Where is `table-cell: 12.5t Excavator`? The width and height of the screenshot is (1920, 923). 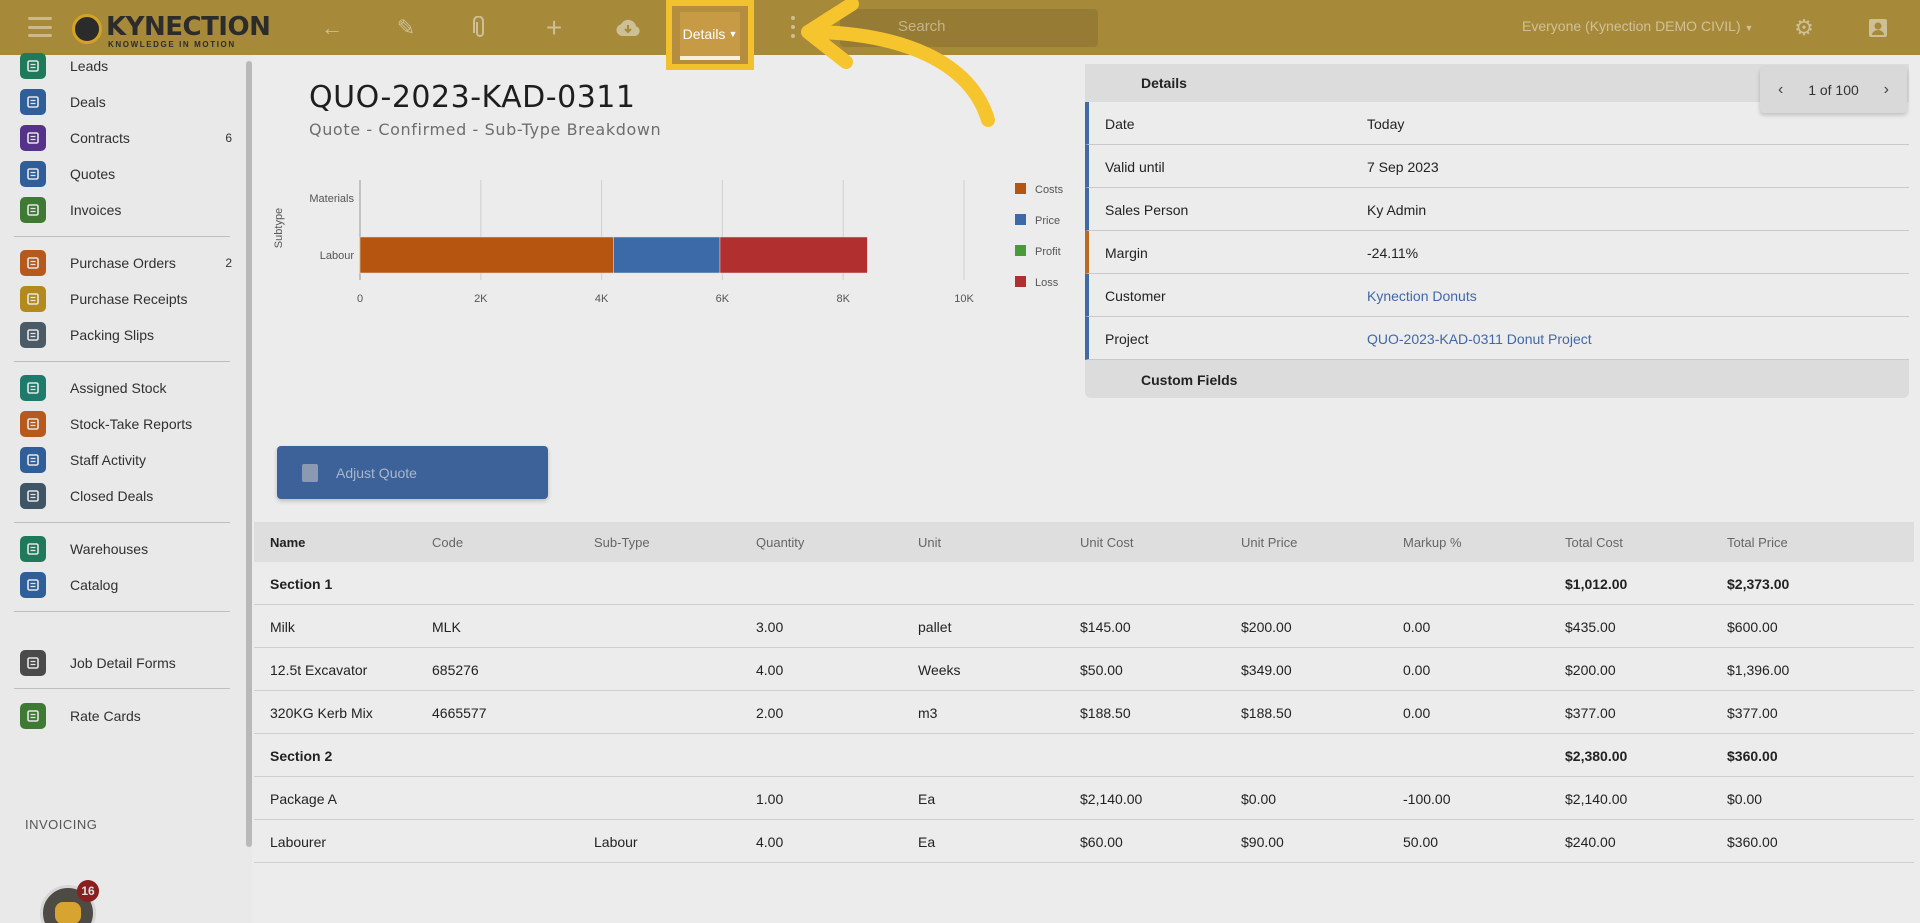
table-cell: 12.5t Excavator is located at coordinates (319, 670).